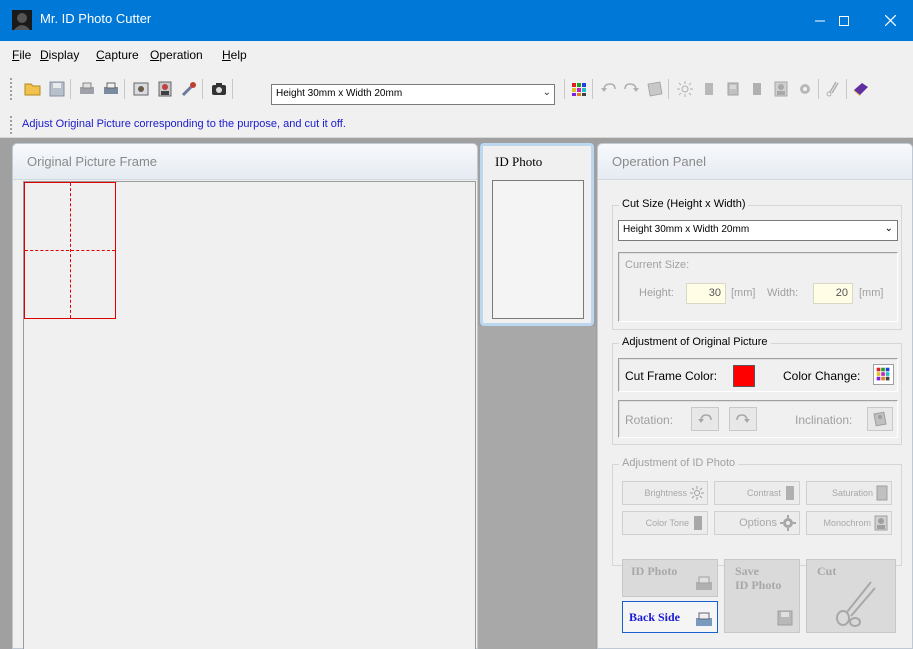 Image resolution: width=913 pixels, height=649 pixels. I want to click on open-folder-icon, so click(33, 89).